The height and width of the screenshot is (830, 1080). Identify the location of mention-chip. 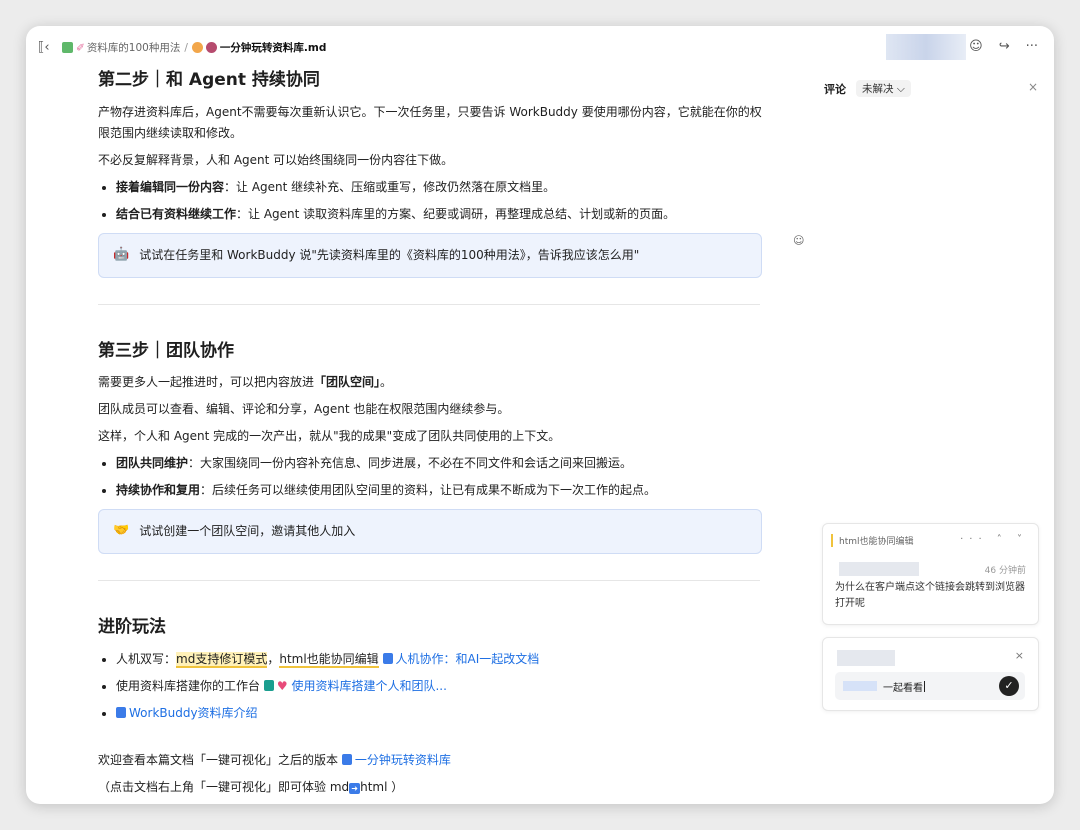
(860, 686).